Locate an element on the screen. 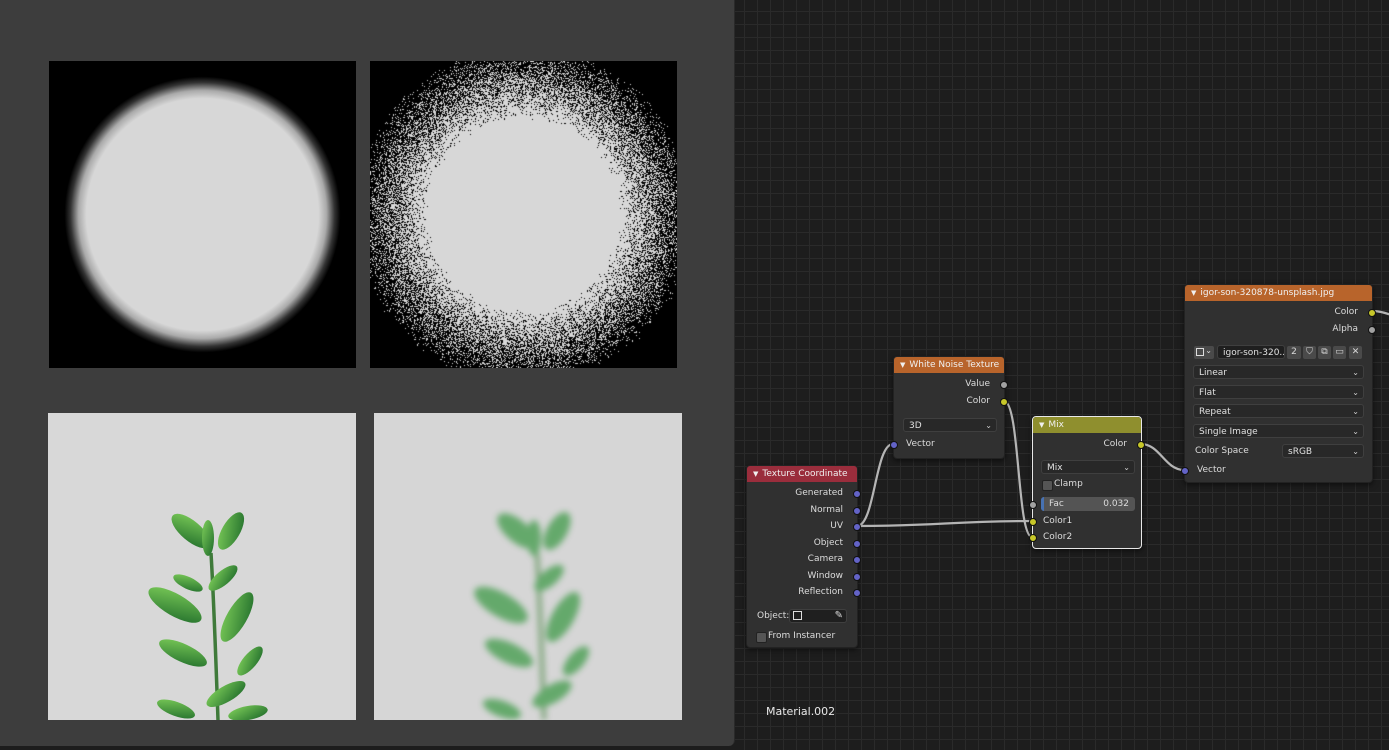 The width and height of the screenshot is (1389, 750). fac-slider-fill is located at coordinates (1042, 504).